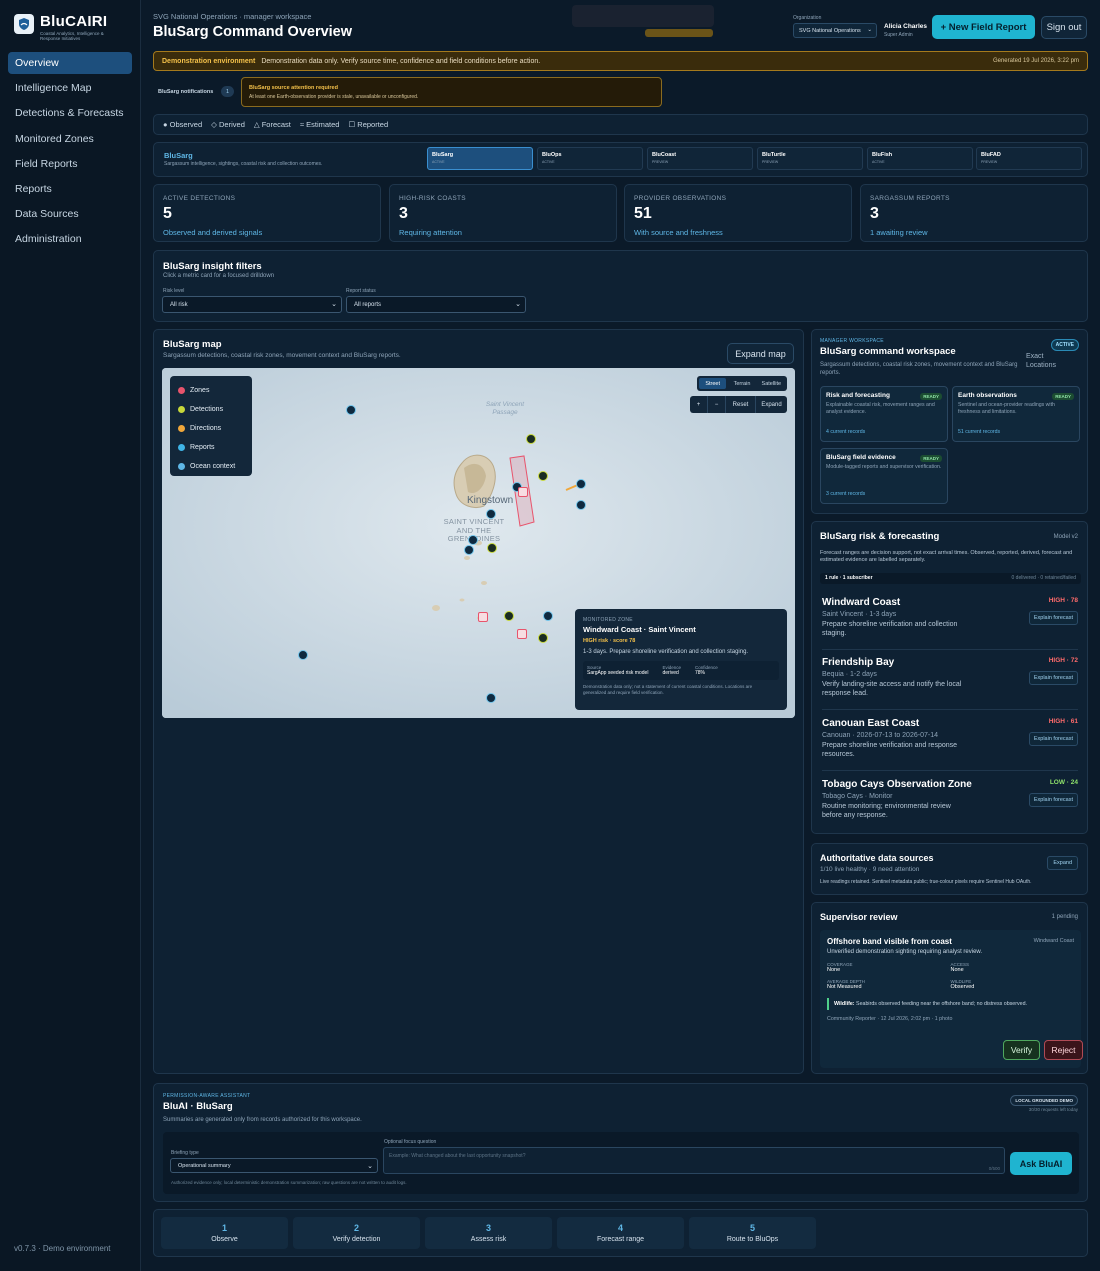  Describe the element at coordinates (962, 987) in the screenshot. I see `field-value: Observed` at that location.